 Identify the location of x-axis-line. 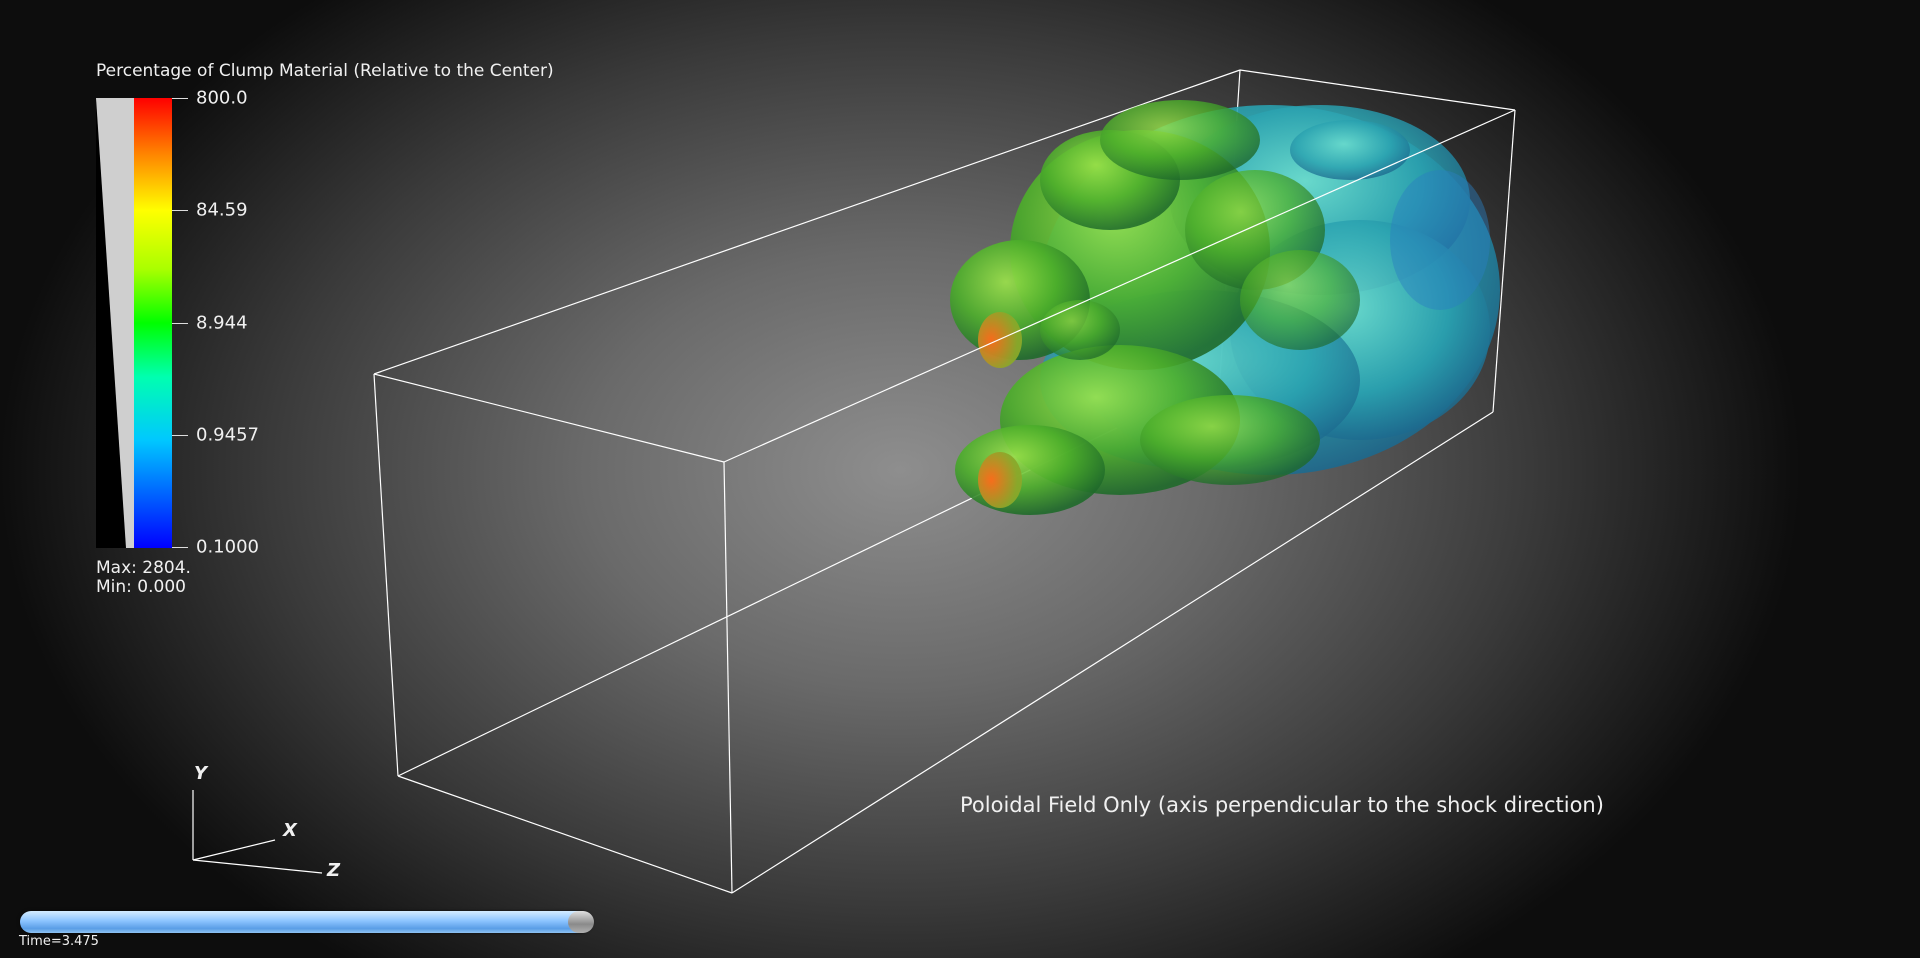
(234, 850).